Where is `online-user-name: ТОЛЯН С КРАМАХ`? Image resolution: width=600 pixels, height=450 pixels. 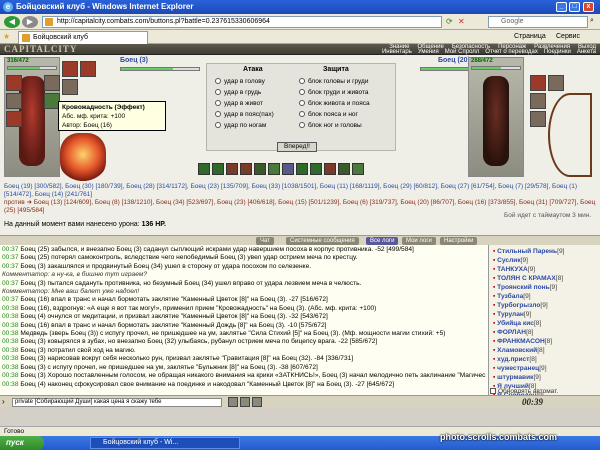 online-user-name: ТОЛЯН С КРАМАХ is located at coordinates (526, 278).